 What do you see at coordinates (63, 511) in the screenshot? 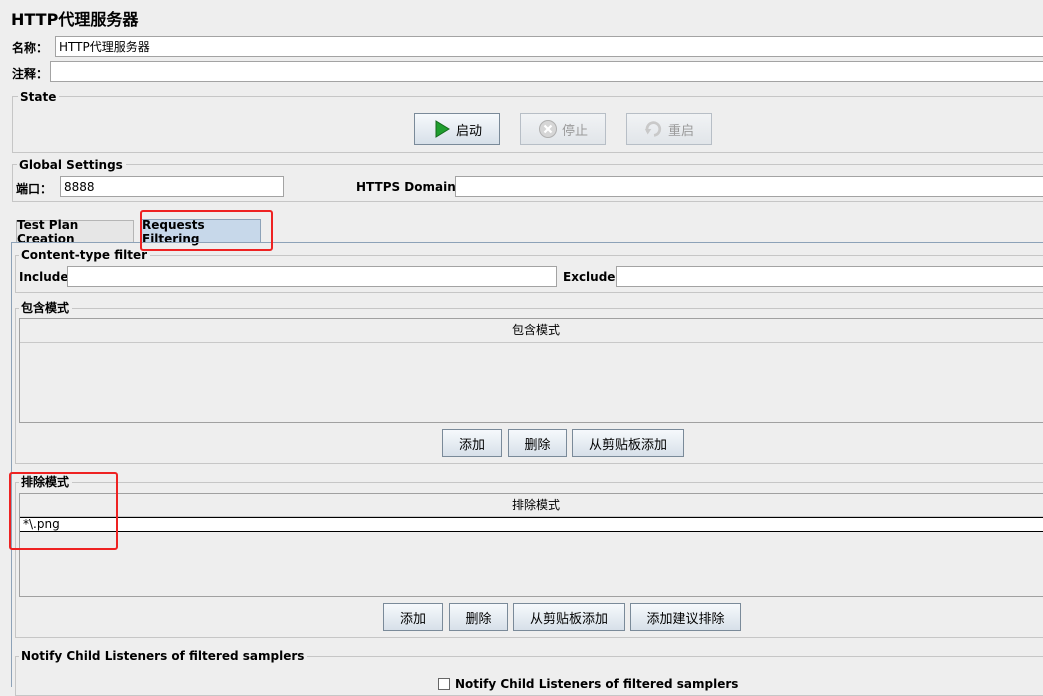
I see `highlight-box-exclude` at bounding box center [63, 511].